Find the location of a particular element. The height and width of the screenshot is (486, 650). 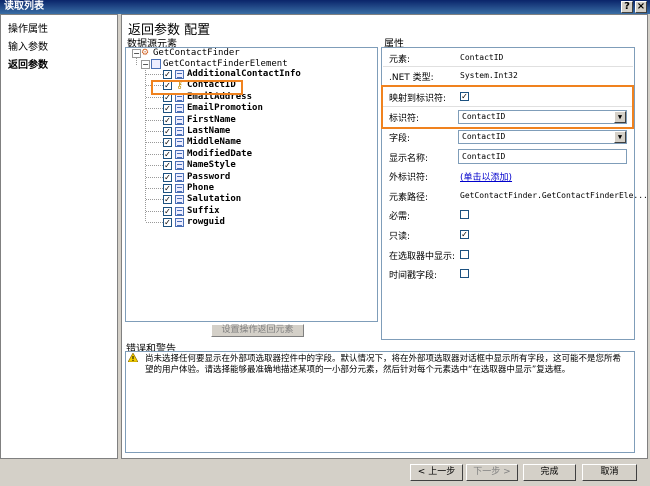

method-icon: ⚙ is located at coordinates (145, 53).